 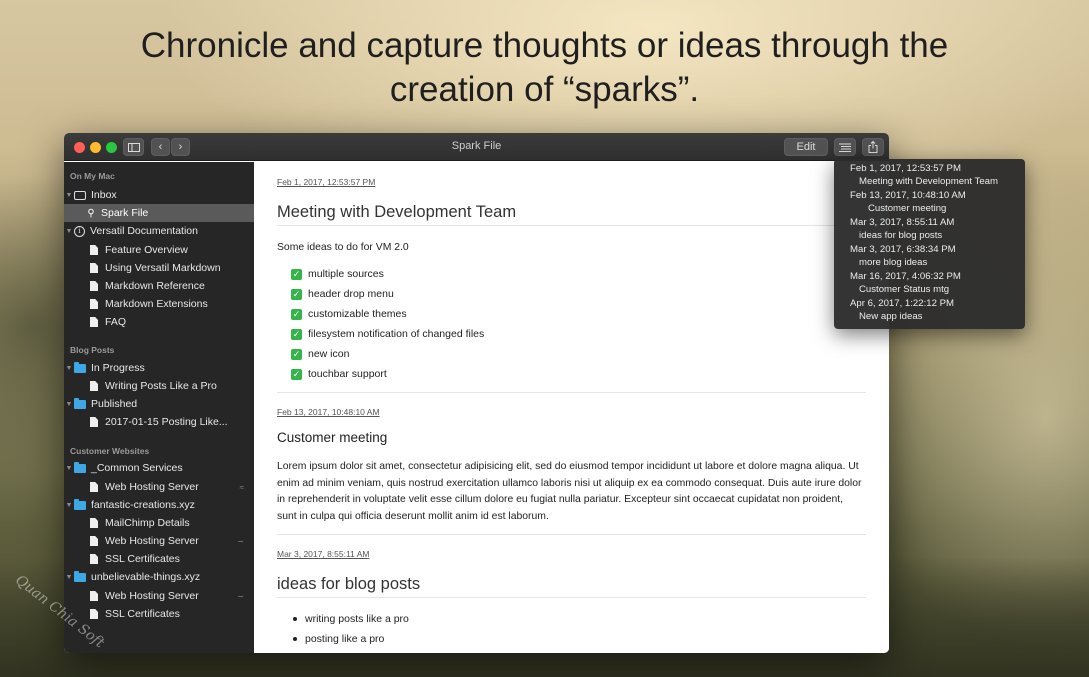 What do you see at coordinates (159, 368) in the screenshot?
I see `sidebar-item-in-progress: ▼ In Progress` at bounding box center [159, 368].